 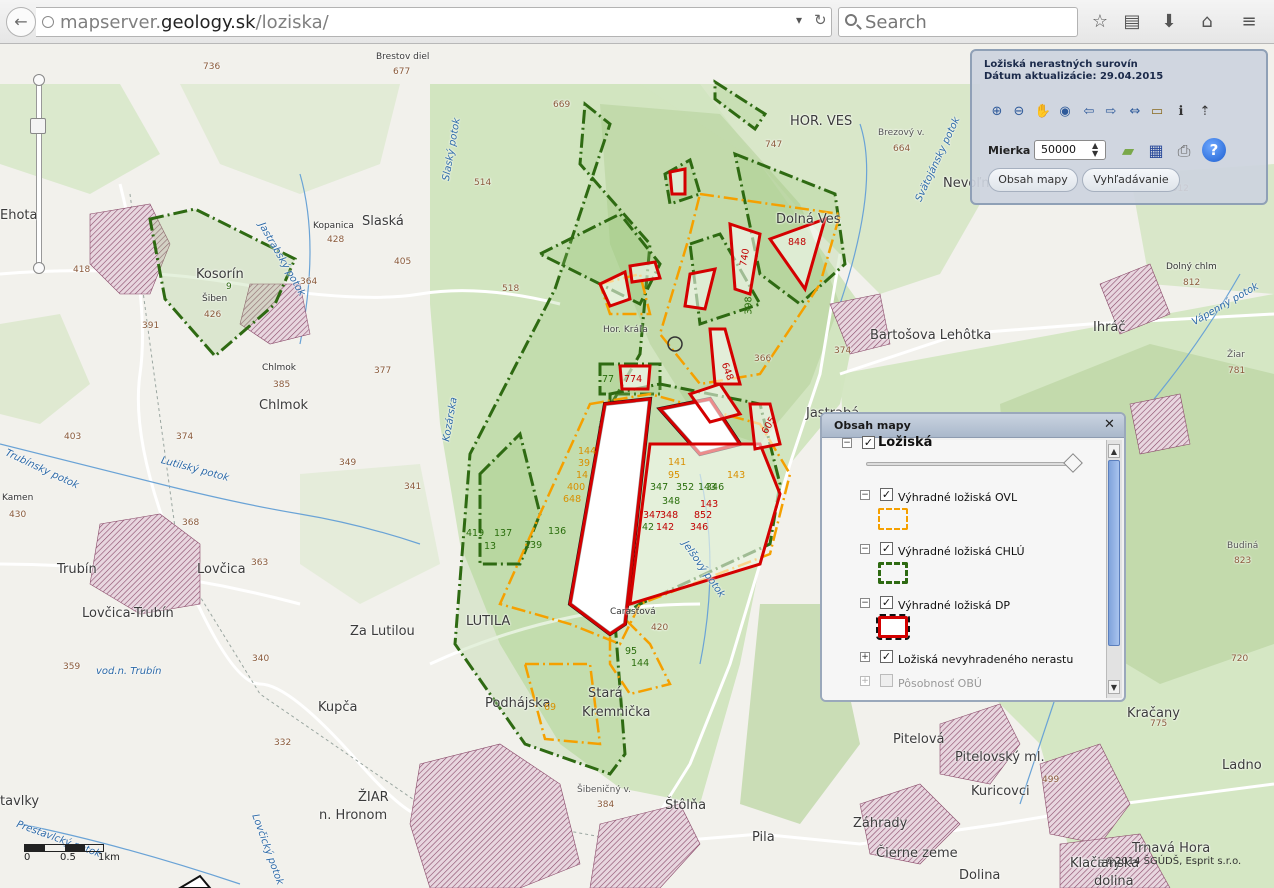 I want to click on layer-checkbox, so click(x=886, y=680).